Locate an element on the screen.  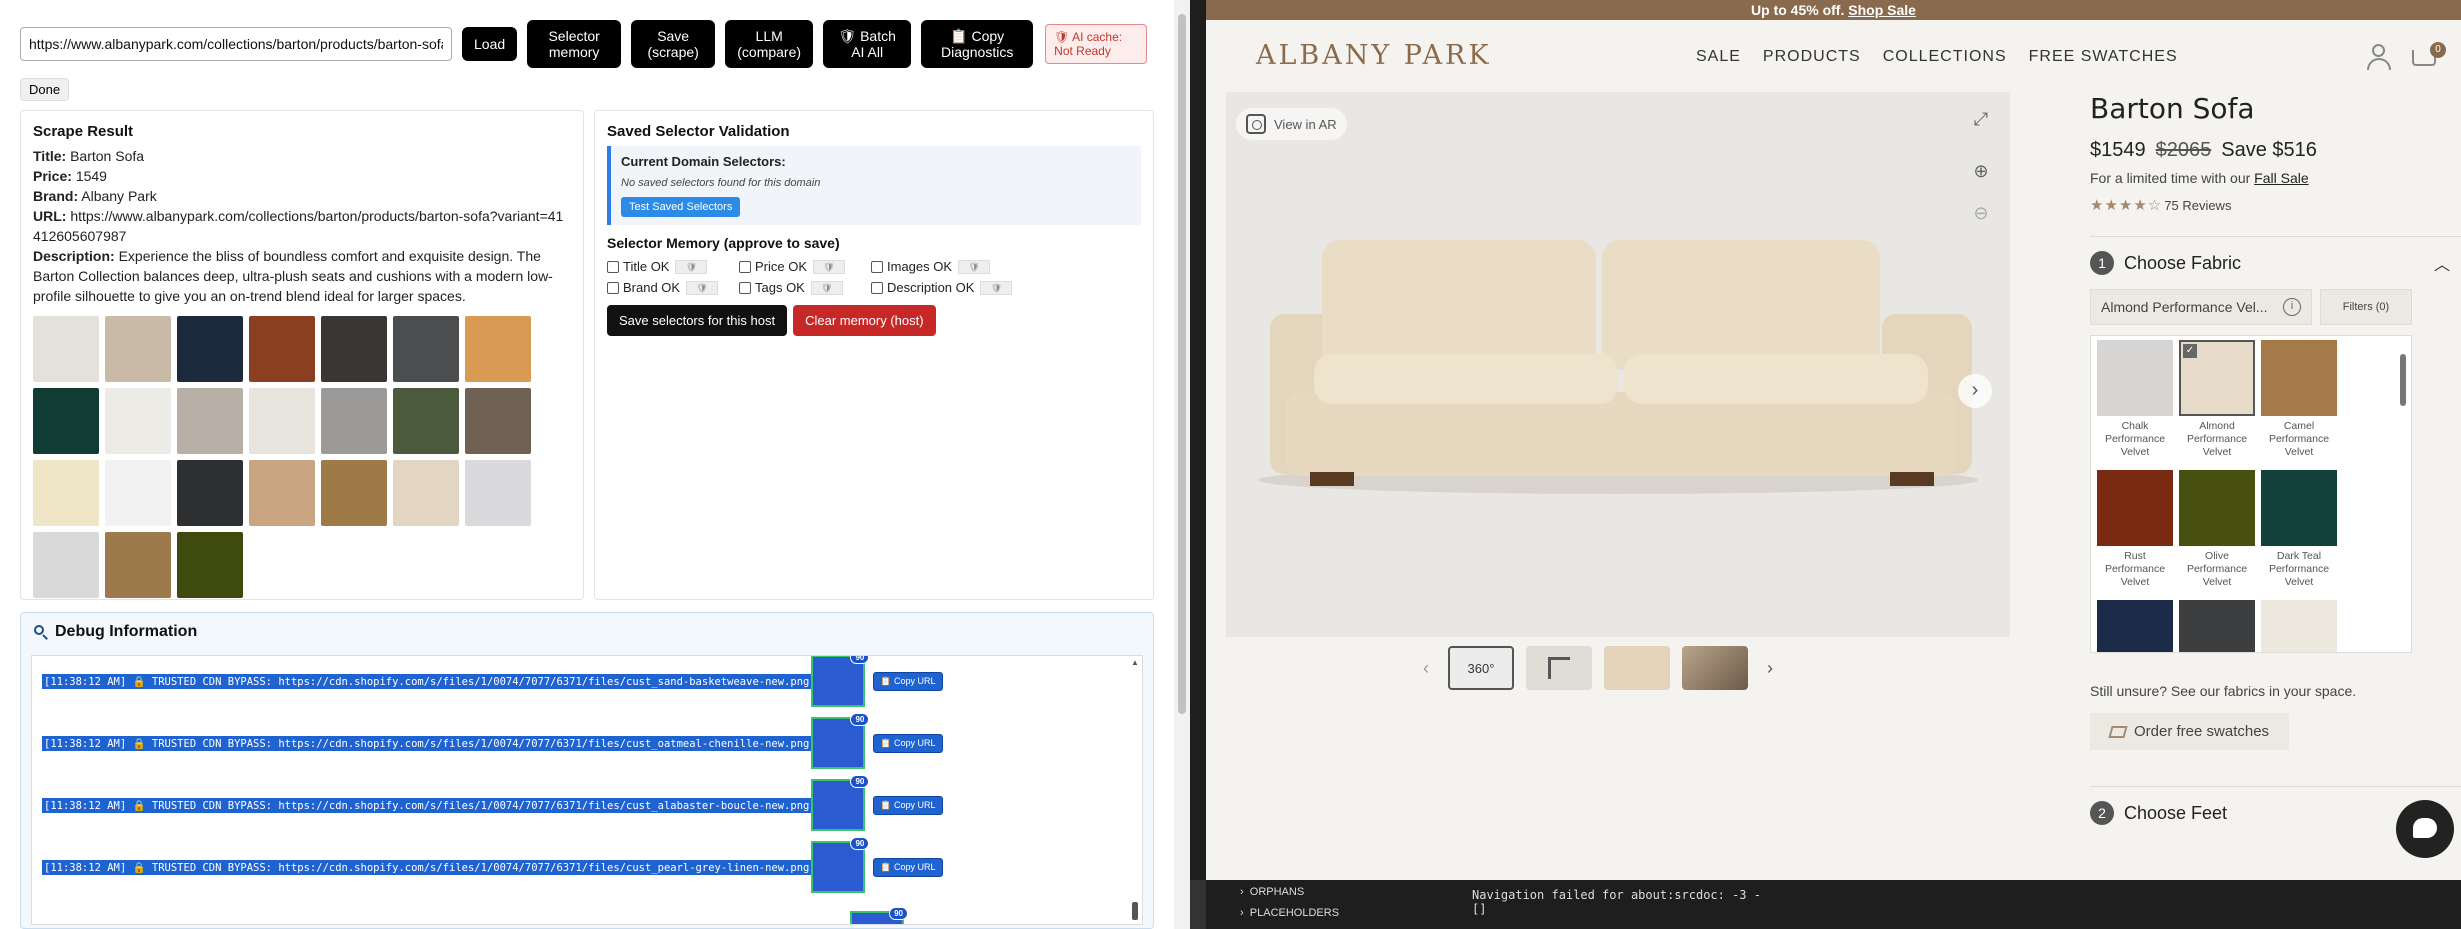
fabric-option-almond: AlmondPerformance Velvet is located at coordinates (2217, 399).